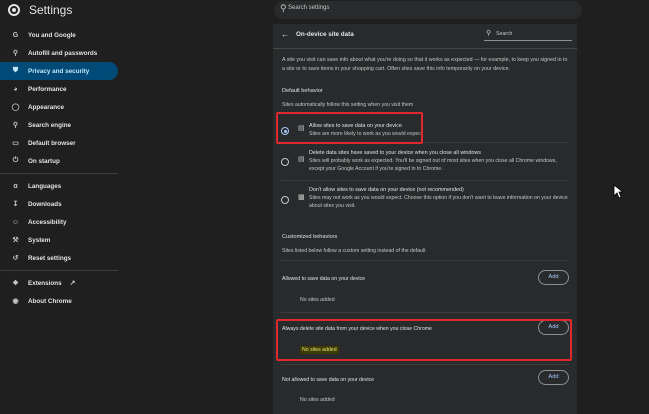 This screenshot has height=414, width=649. What do you see at coordinates (355, 126) in the screenshot?
I see `allow-label: Allow sites to save data on your device` at bounding box center [355, 126].